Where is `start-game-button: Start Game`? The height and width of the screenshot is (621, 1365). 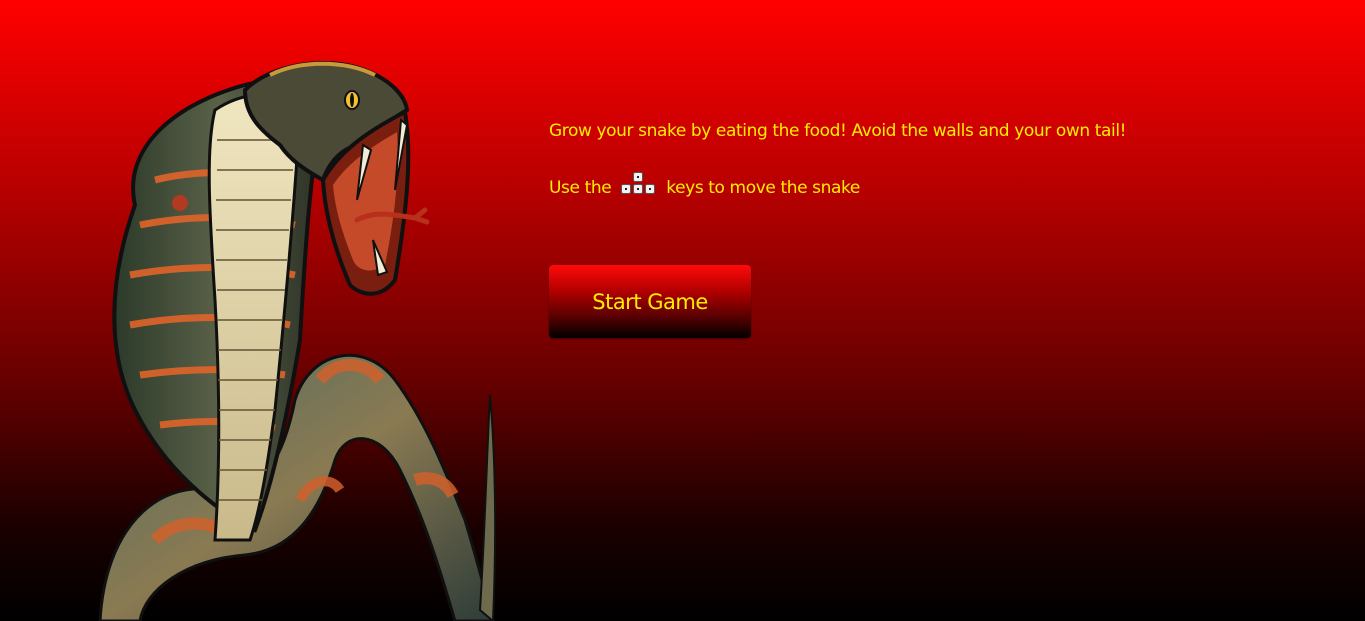
start-game-button: Start Game is located at coordinates (650, 301).